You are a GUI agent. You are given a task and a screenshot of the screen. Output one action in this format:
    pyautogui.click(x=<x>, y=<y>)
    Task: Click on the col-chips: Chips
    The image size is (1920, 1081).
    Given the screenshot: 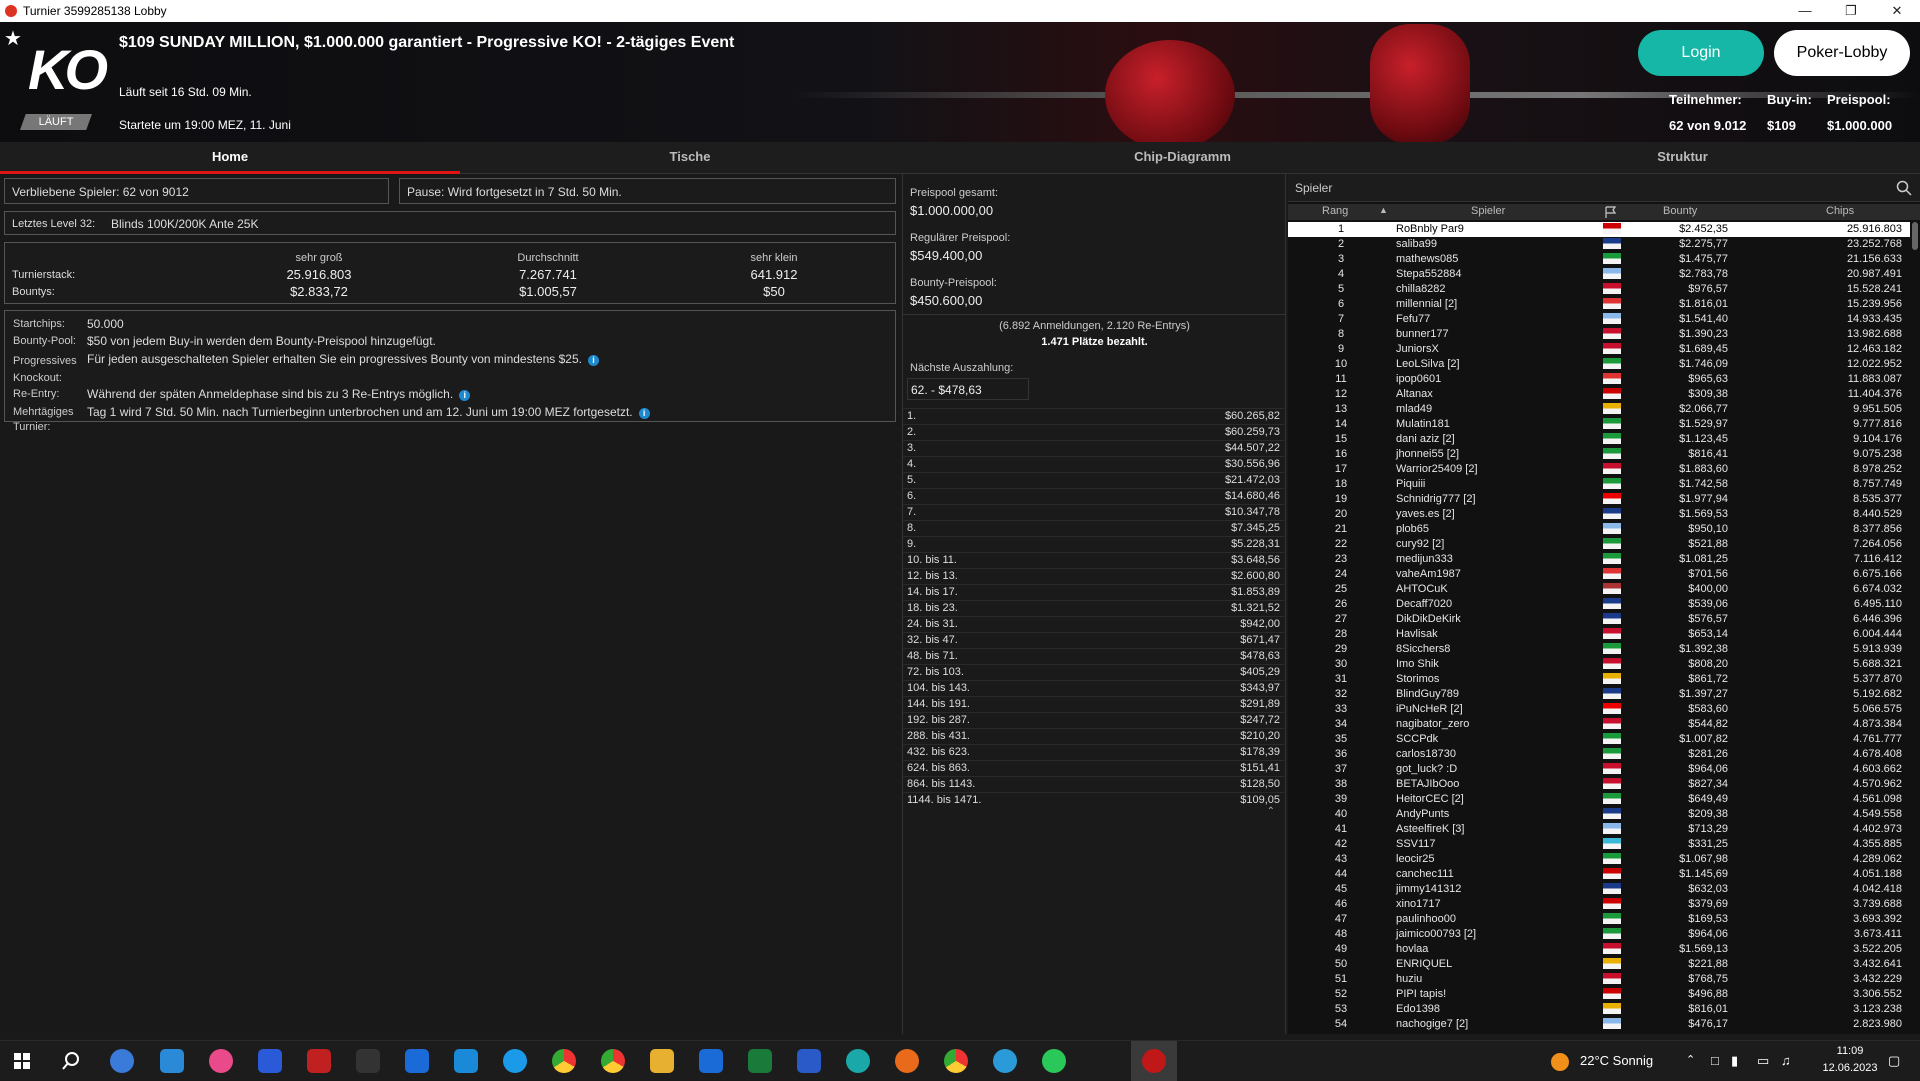 What is the action you would take?
    pyautogui.click(x=1840, y=211)
    